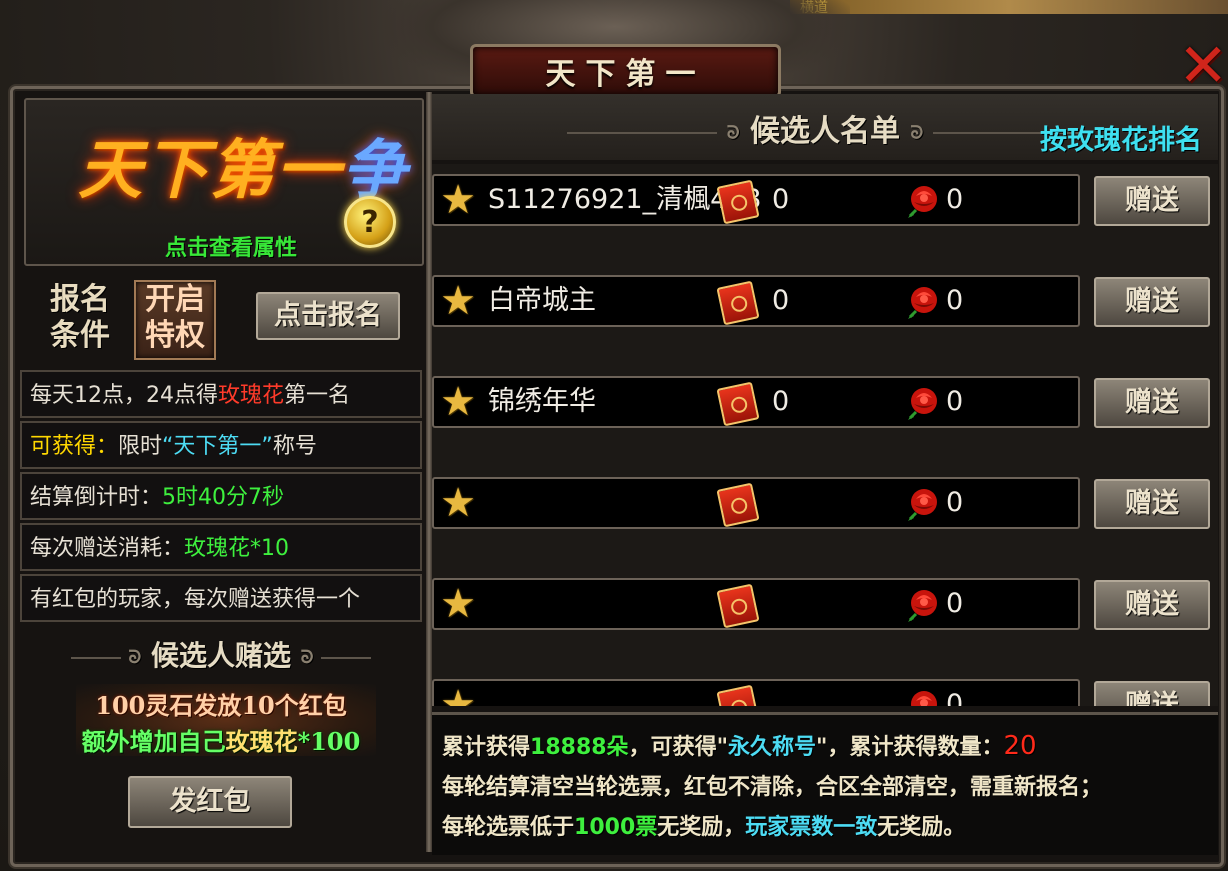 The width and height of the screenshot is (1228, 871). What do you see at coordinates (221, 547) in the screenshot?
I see `info-row-cost: 每次赠送消耗：玫瑰花*10` at bounding box center [221, 547].